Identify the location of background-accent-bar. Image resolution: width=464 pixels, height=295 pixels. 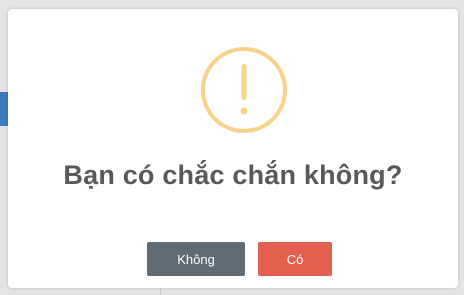
(4, 109).